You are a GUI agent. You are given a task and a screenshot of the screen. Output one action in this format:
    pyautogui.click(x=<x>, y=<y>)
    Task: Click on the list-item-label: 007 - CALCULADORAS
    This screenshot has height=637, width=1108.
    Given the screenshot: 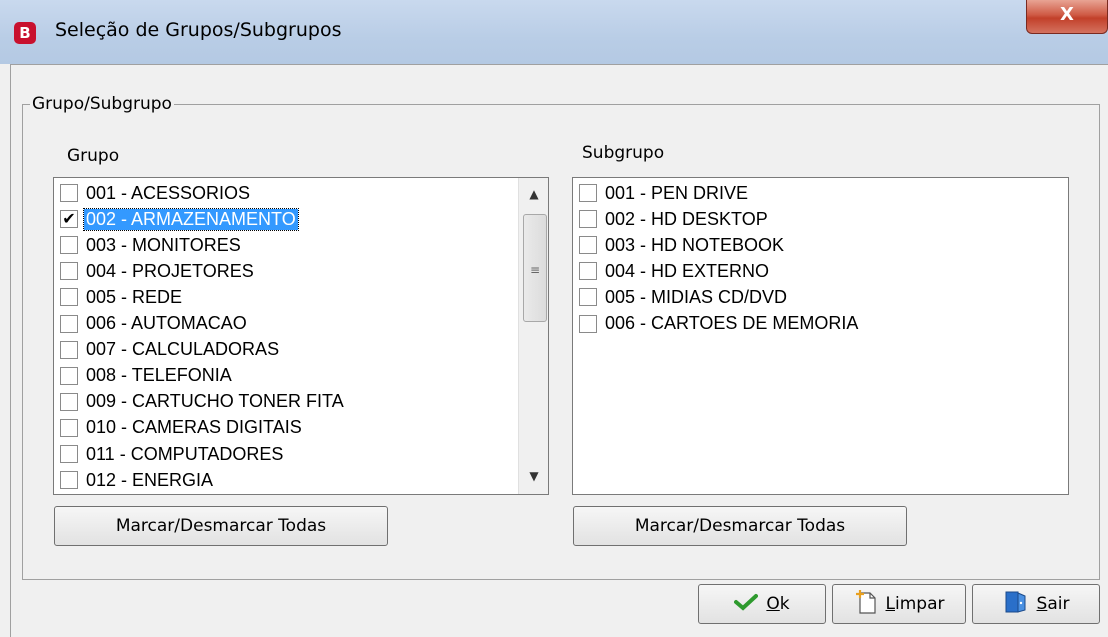 What is the action you would take?
    pyautogui.click(x=183, y=349)
    